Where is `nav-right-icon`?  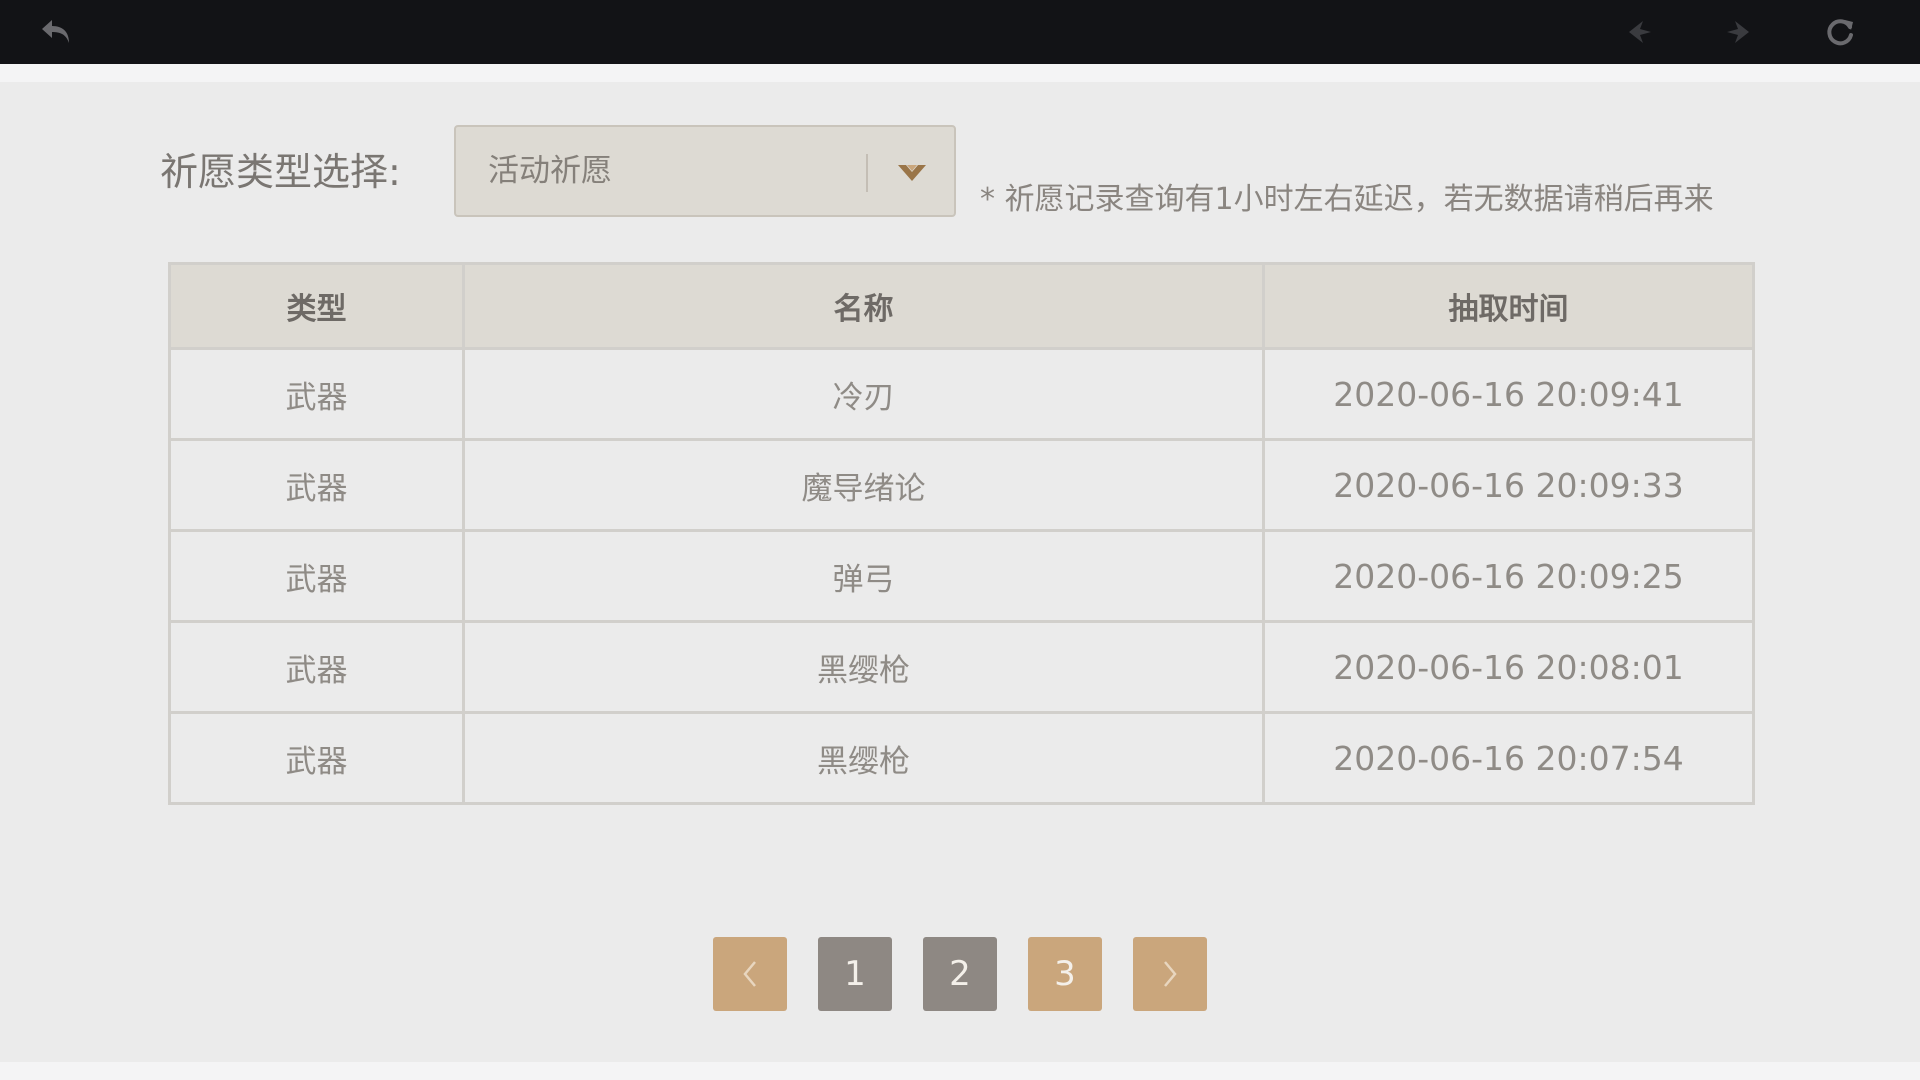
nav-right-icon is located at coordinates (1738, 32).